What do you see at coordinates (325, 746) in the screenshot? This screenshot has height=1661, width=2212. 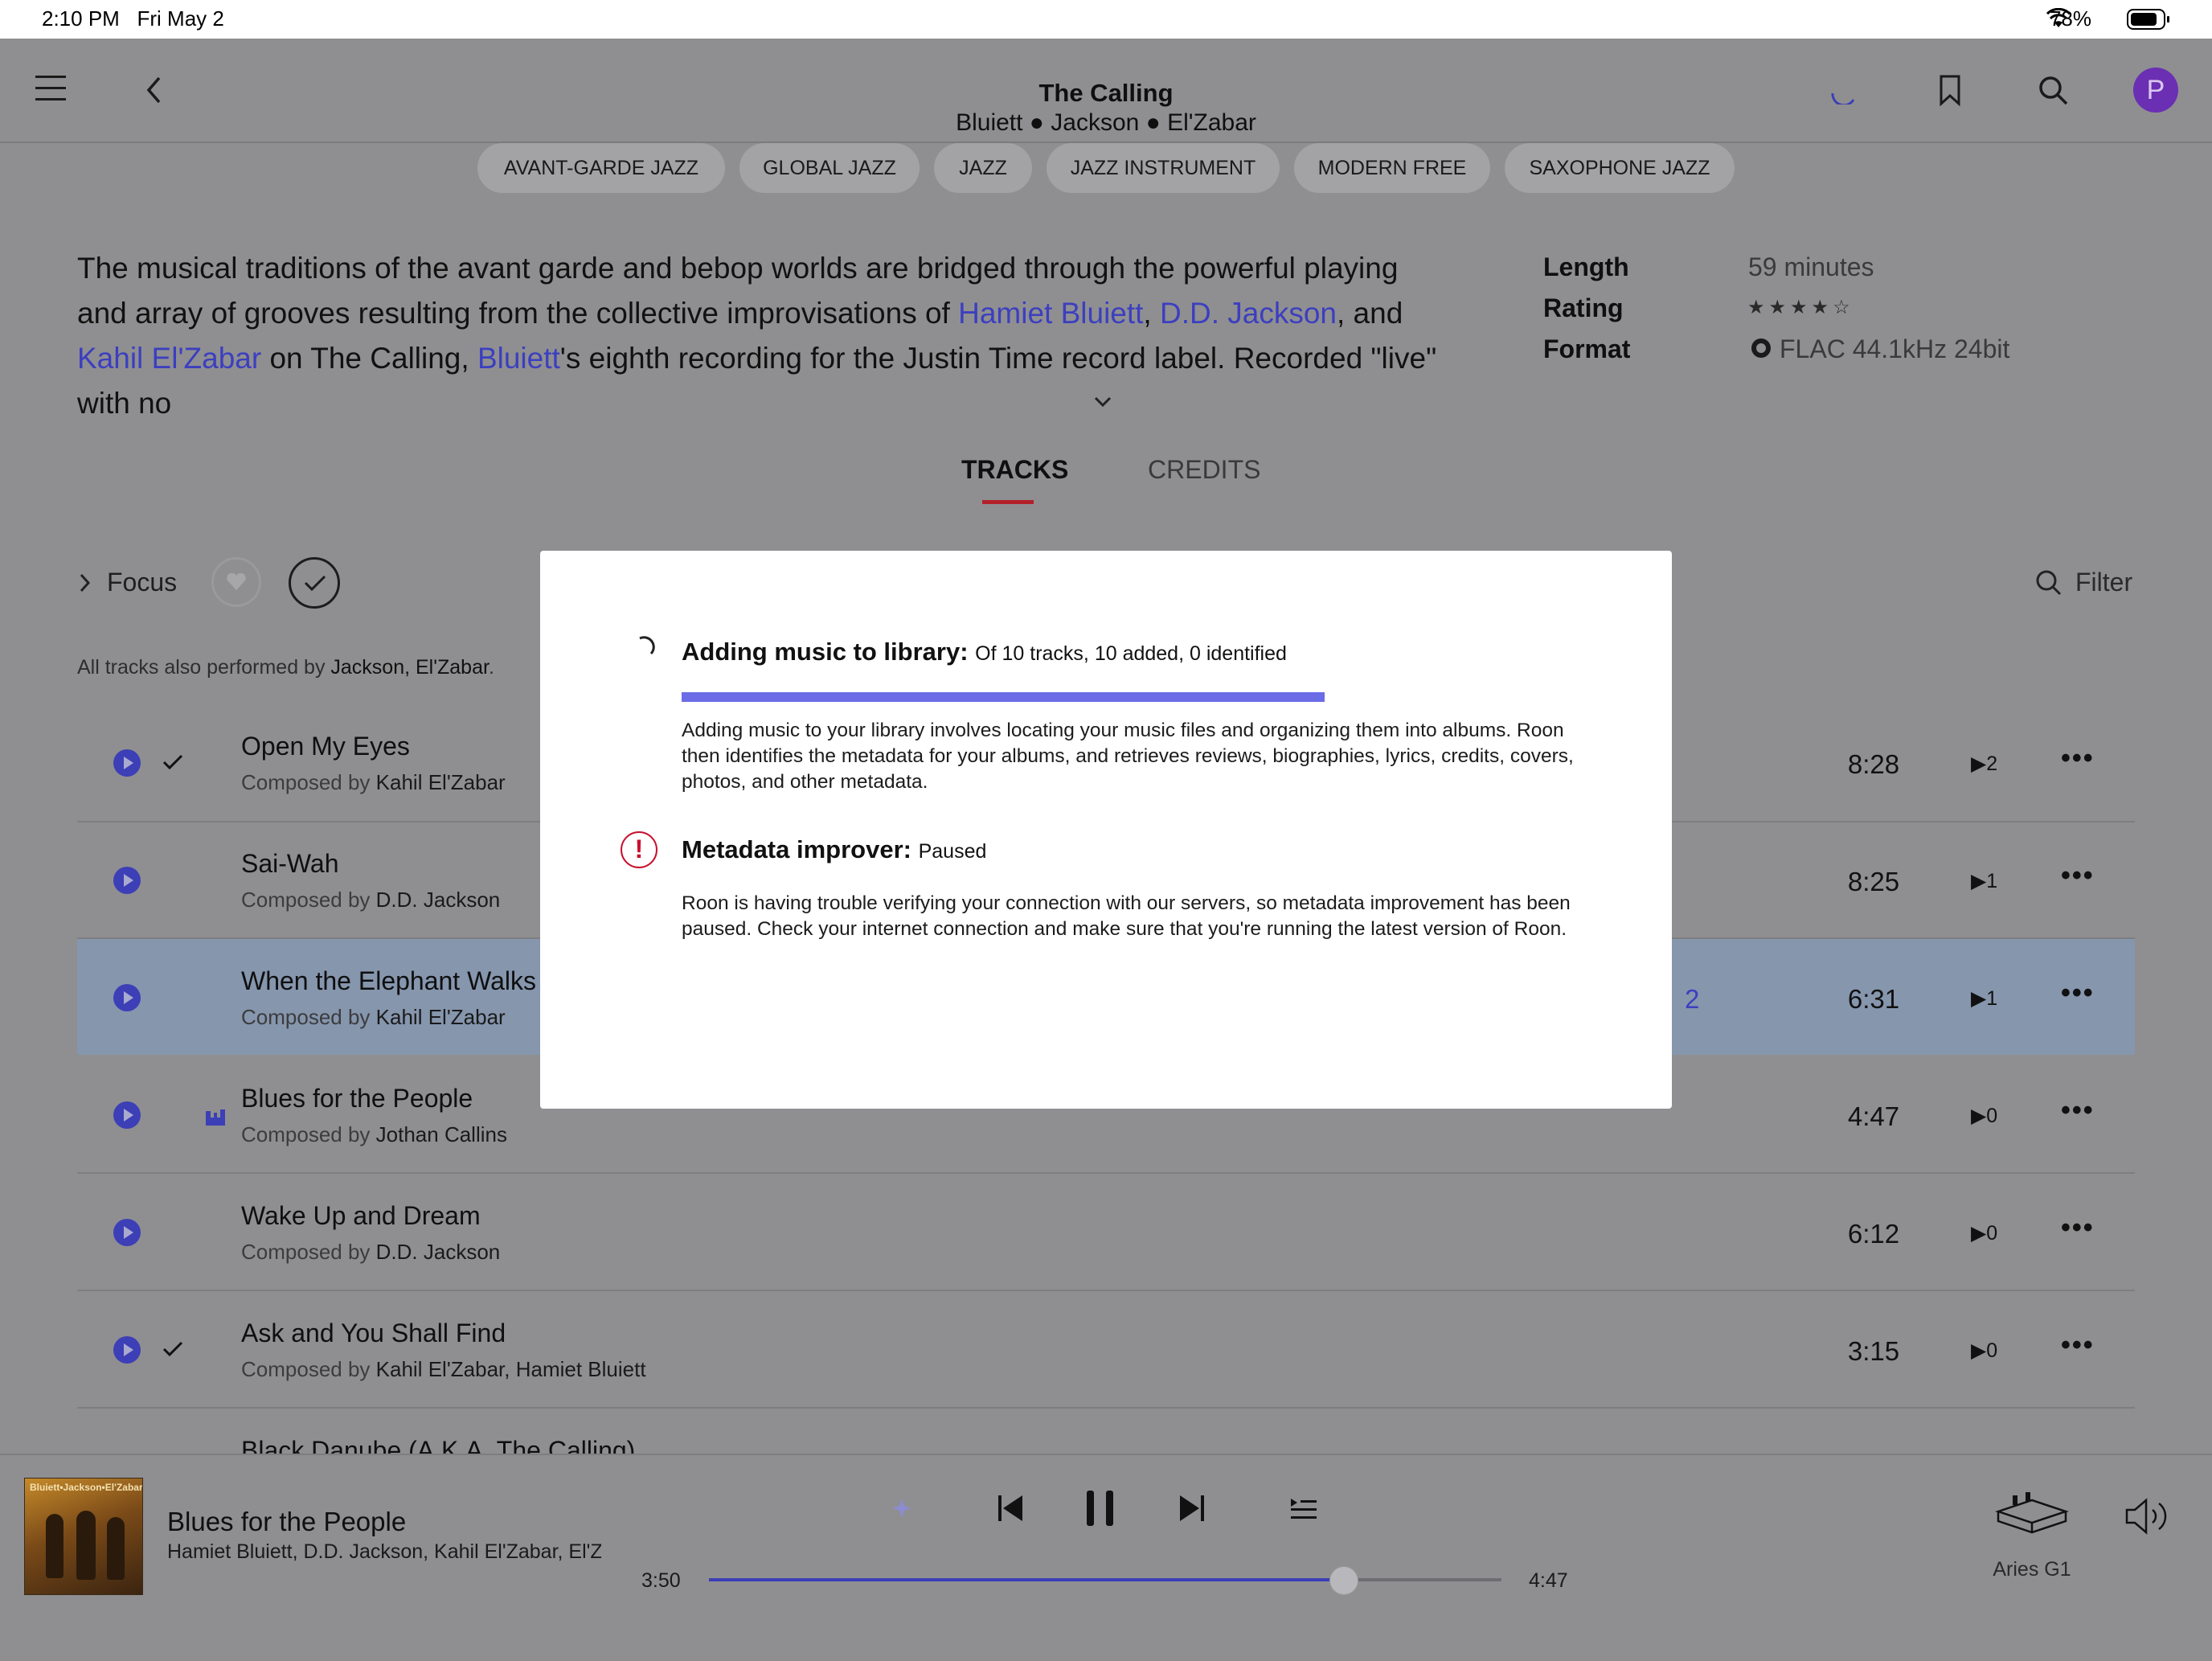 I see `track-title: Open My Eyes` at bounding box center [325, 746].